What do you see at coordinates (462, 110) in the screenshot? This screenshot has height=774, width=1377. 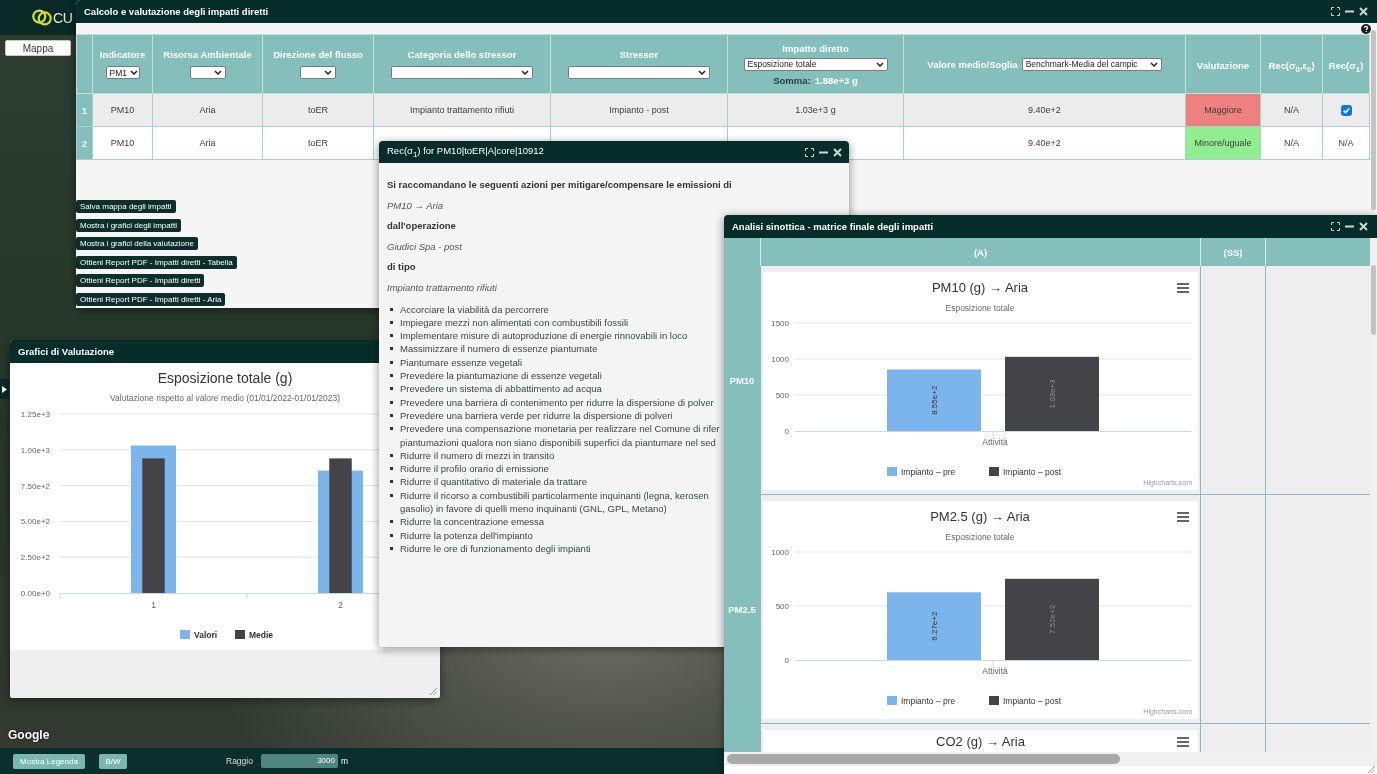 I see `table-cell: Impianto trattamento rifiuti` at bounding box center [462, 110].